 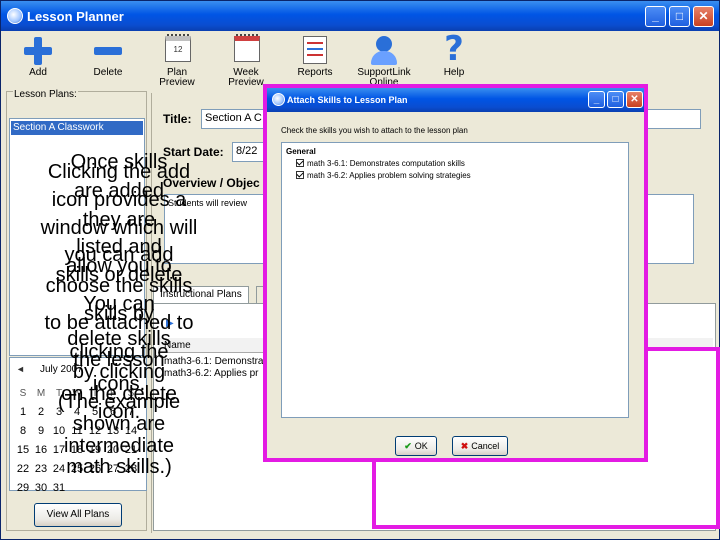 What do you see at coordinates (384, 61) in the screenshot?
I see `supportlink-button: SupportLink Online` at bounding box center [384, 61].